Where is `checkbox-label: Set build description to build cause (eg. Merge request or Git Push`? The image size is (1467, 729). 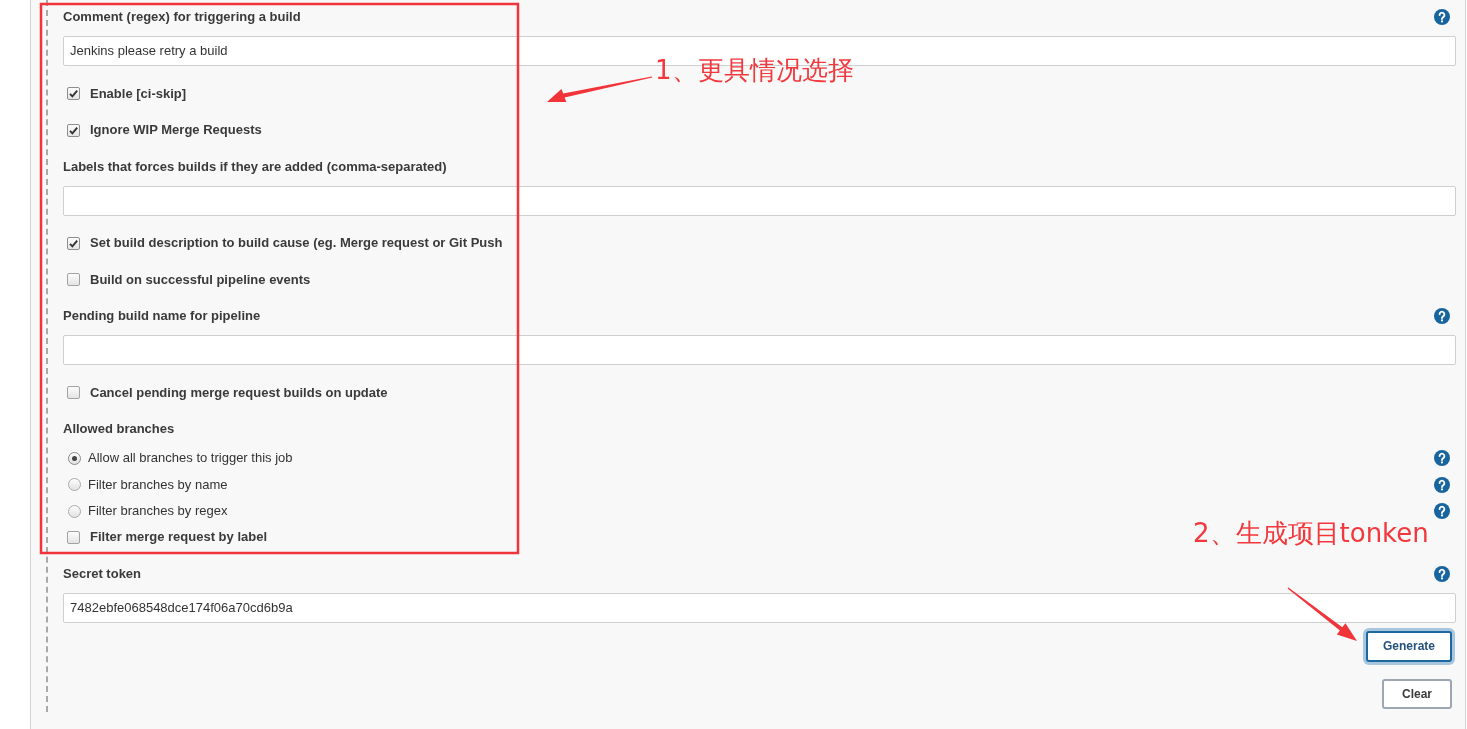 checkbox-label: Set build description to build cause (eg. Merge request or Git Push is located at coordinates (296, 243).